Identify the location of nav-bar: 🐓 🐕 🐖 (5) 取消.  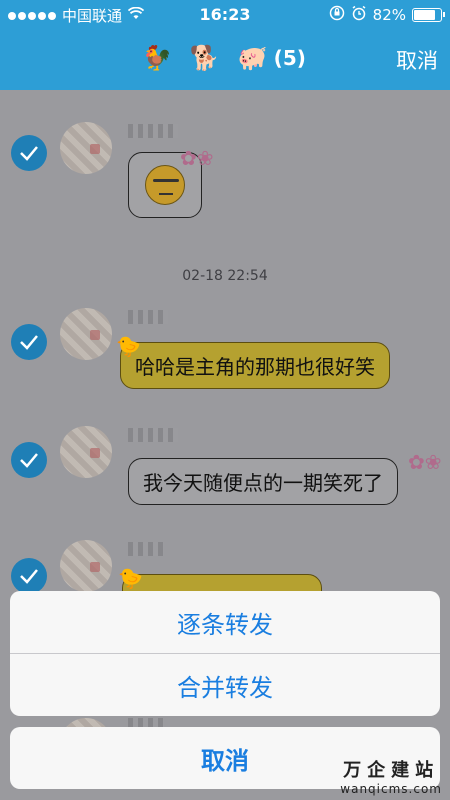
(225, 61).